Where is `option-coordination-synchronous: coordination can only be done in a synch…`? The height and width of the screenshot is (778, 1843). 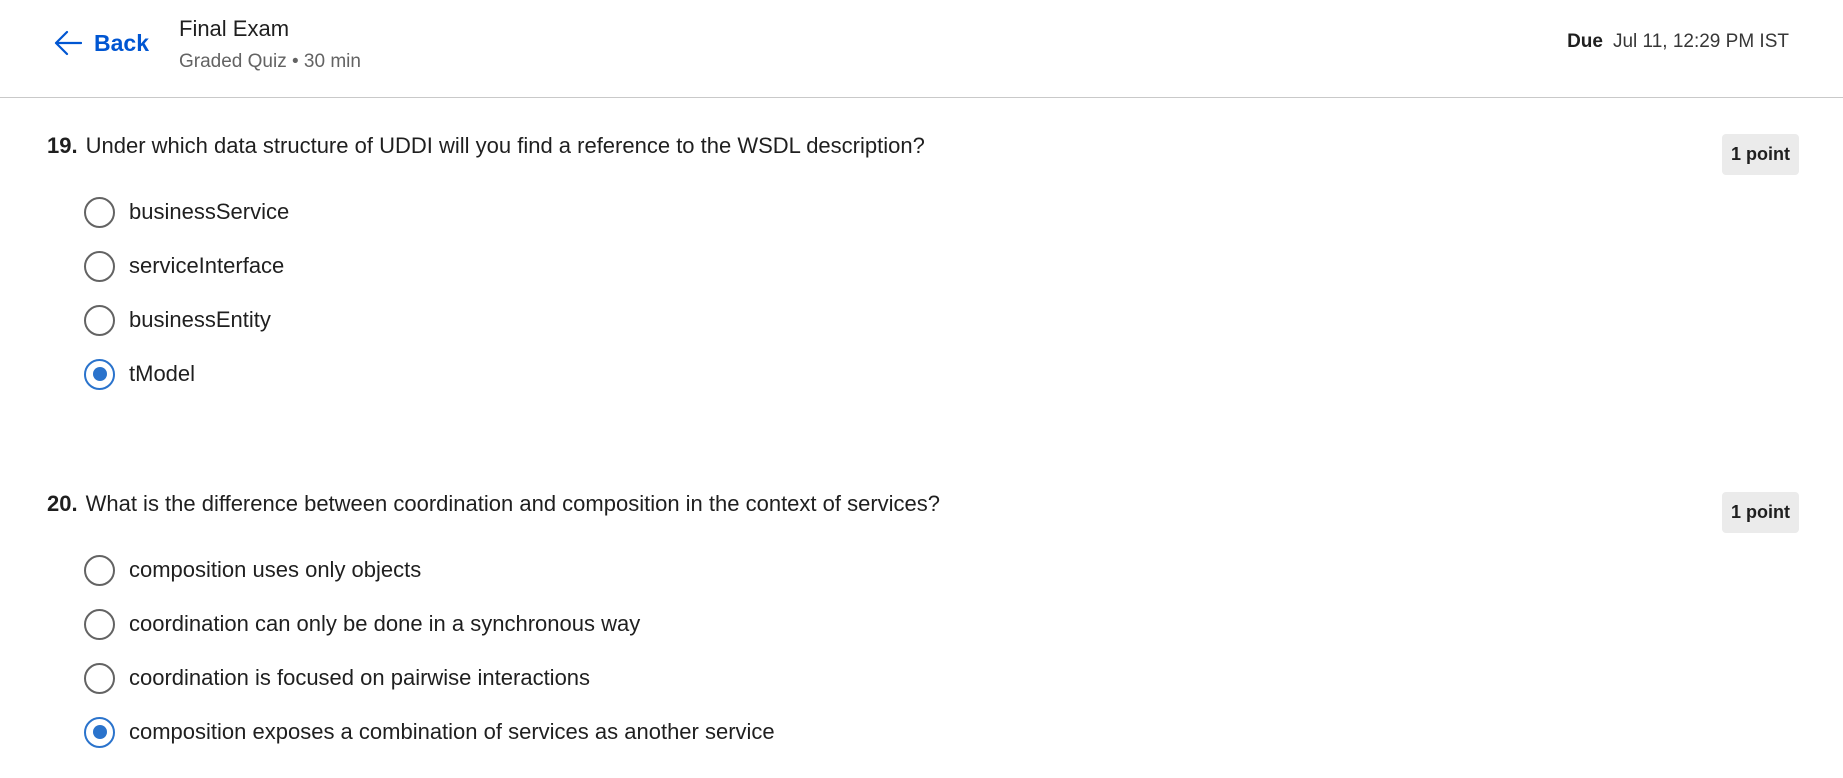
option-coordination-synchronous: coordination can only be done in a synch… is located at coordinates (362, 624).